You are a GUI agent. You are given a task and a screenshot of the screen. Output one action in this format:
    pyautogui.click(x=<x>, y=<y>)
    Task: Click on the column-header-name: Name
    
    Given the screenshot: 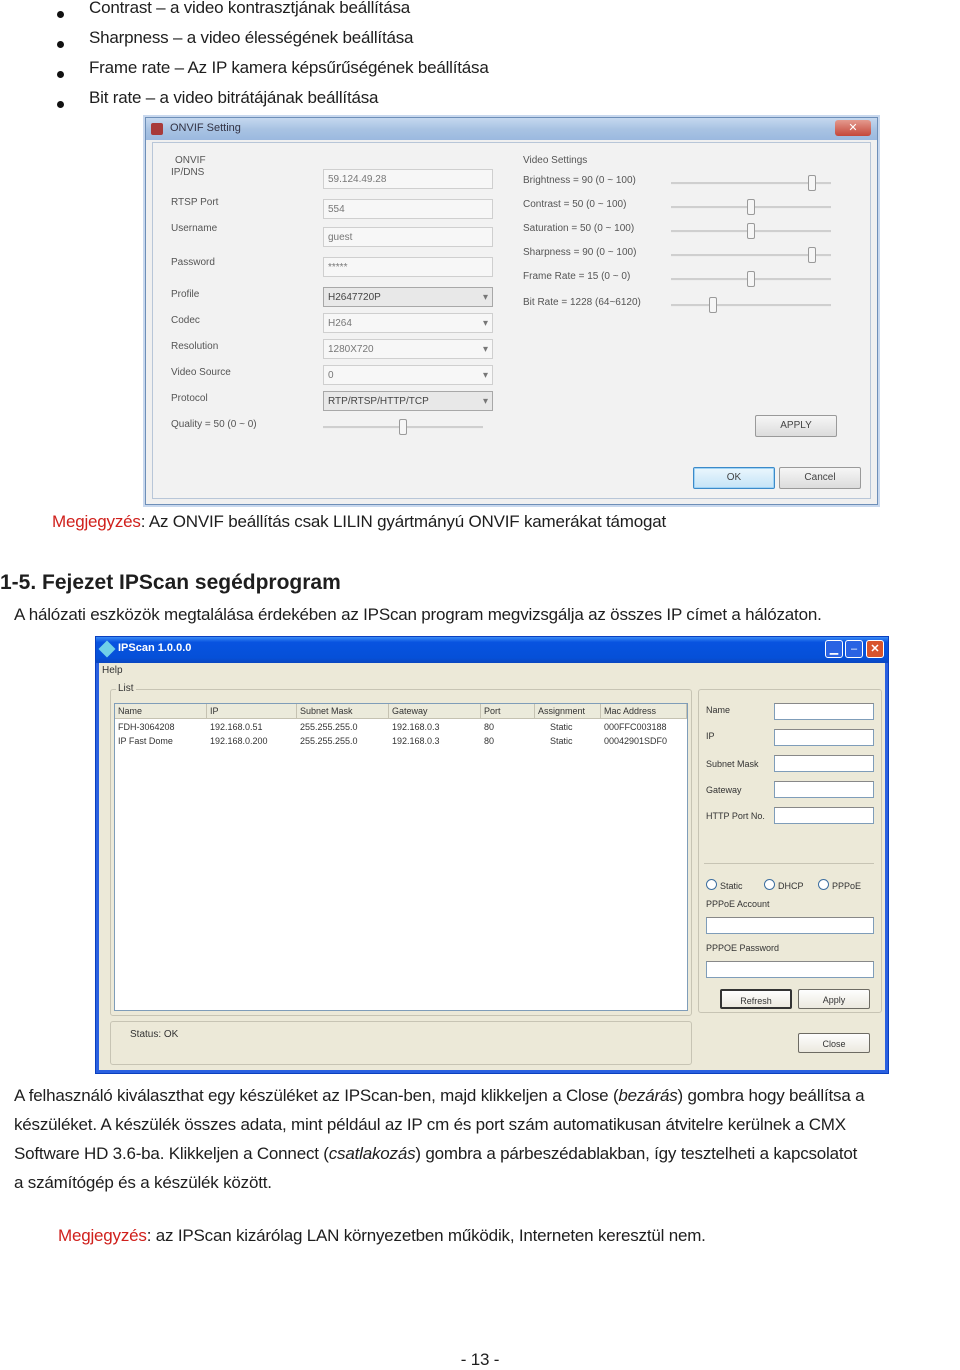 What is the action you would take?
    pyautogui.click(x=161, y=711)
    